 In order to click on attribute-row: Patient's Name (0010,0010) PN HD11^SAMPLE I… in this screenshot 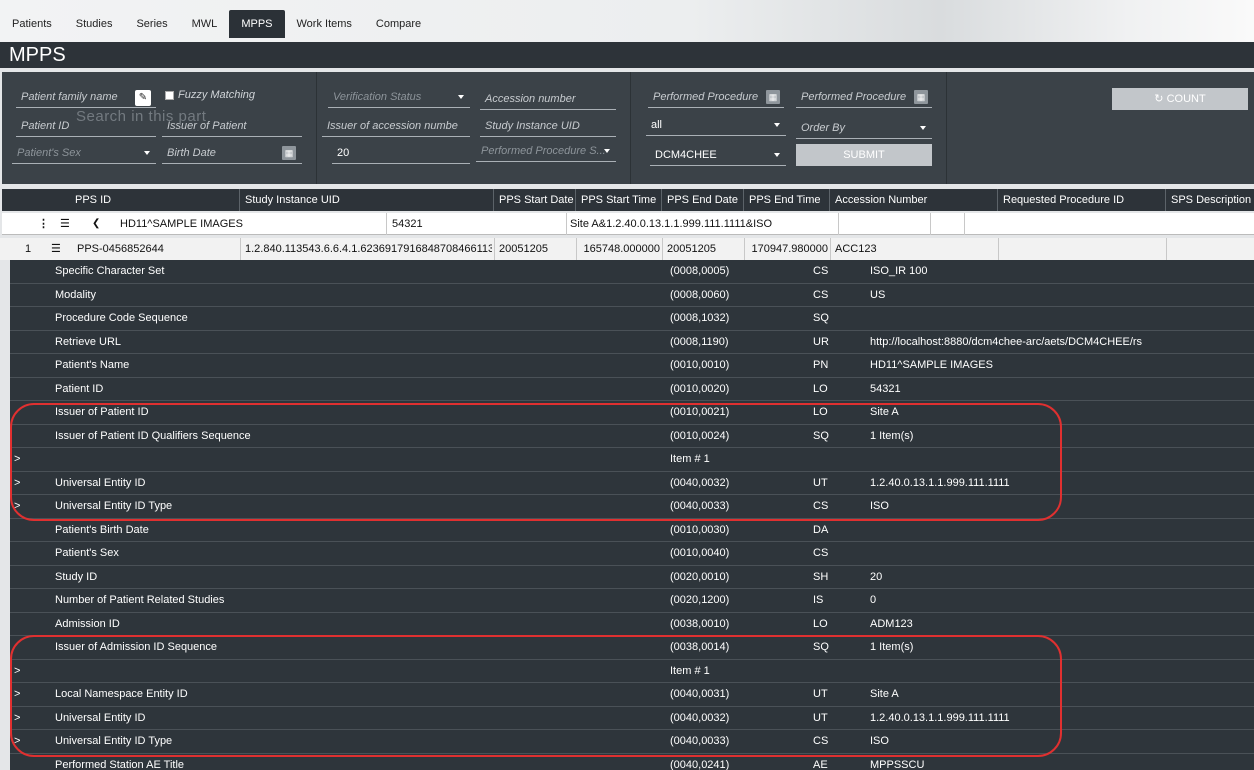, I will do `click(632, 366)`.